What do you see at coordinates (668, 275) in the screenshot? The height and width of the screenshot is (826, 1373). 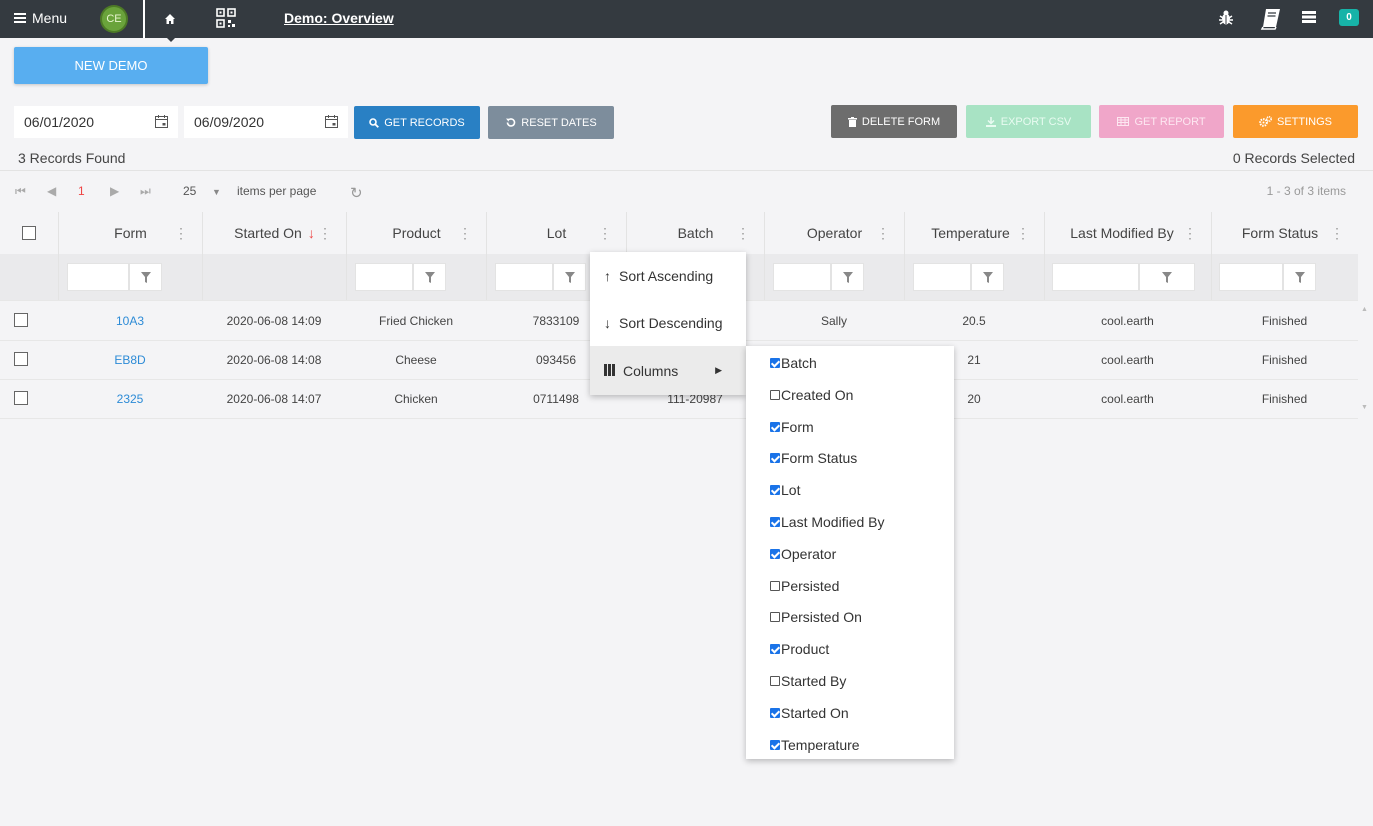 I see `sort-ascending-item: ↑ Sort Ascending` at bounding box center [668, 275].